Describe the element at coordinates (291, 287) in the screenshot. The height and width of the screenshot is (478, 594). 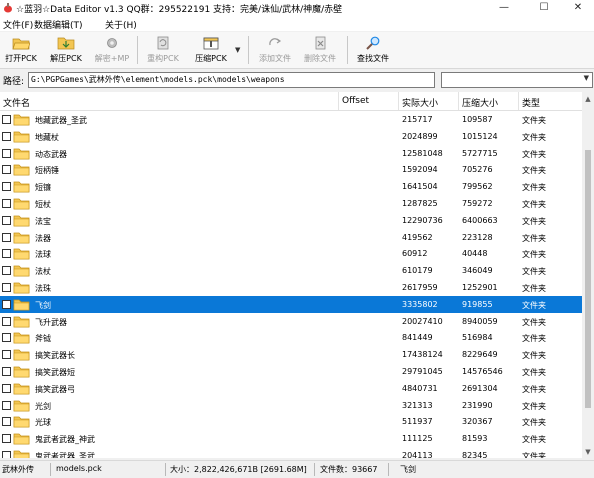
I see `table-row: 法珠 2617959 1252901 文件夹` at that location.